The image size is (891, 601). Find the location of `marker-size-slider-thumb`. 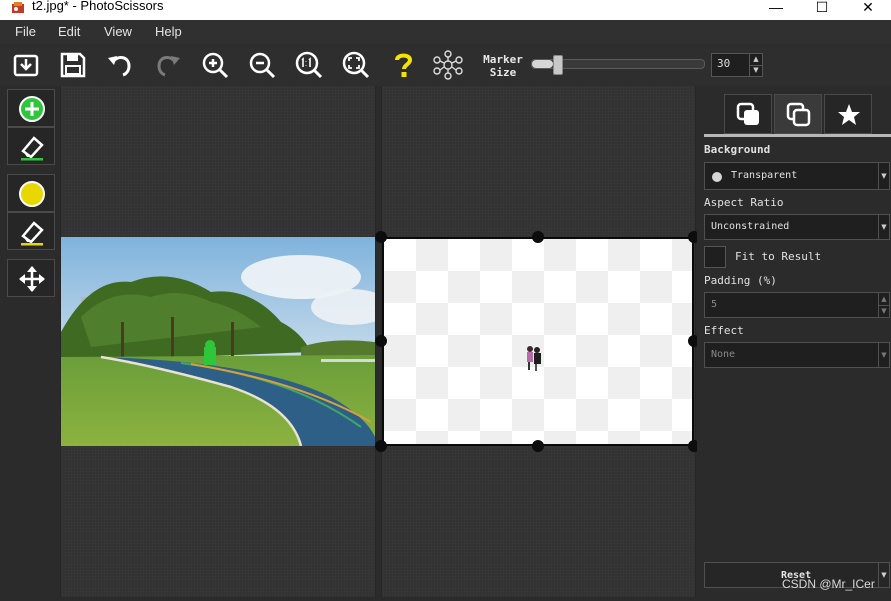

marker-size-slider-thumb is located at coordinates (557, 65).